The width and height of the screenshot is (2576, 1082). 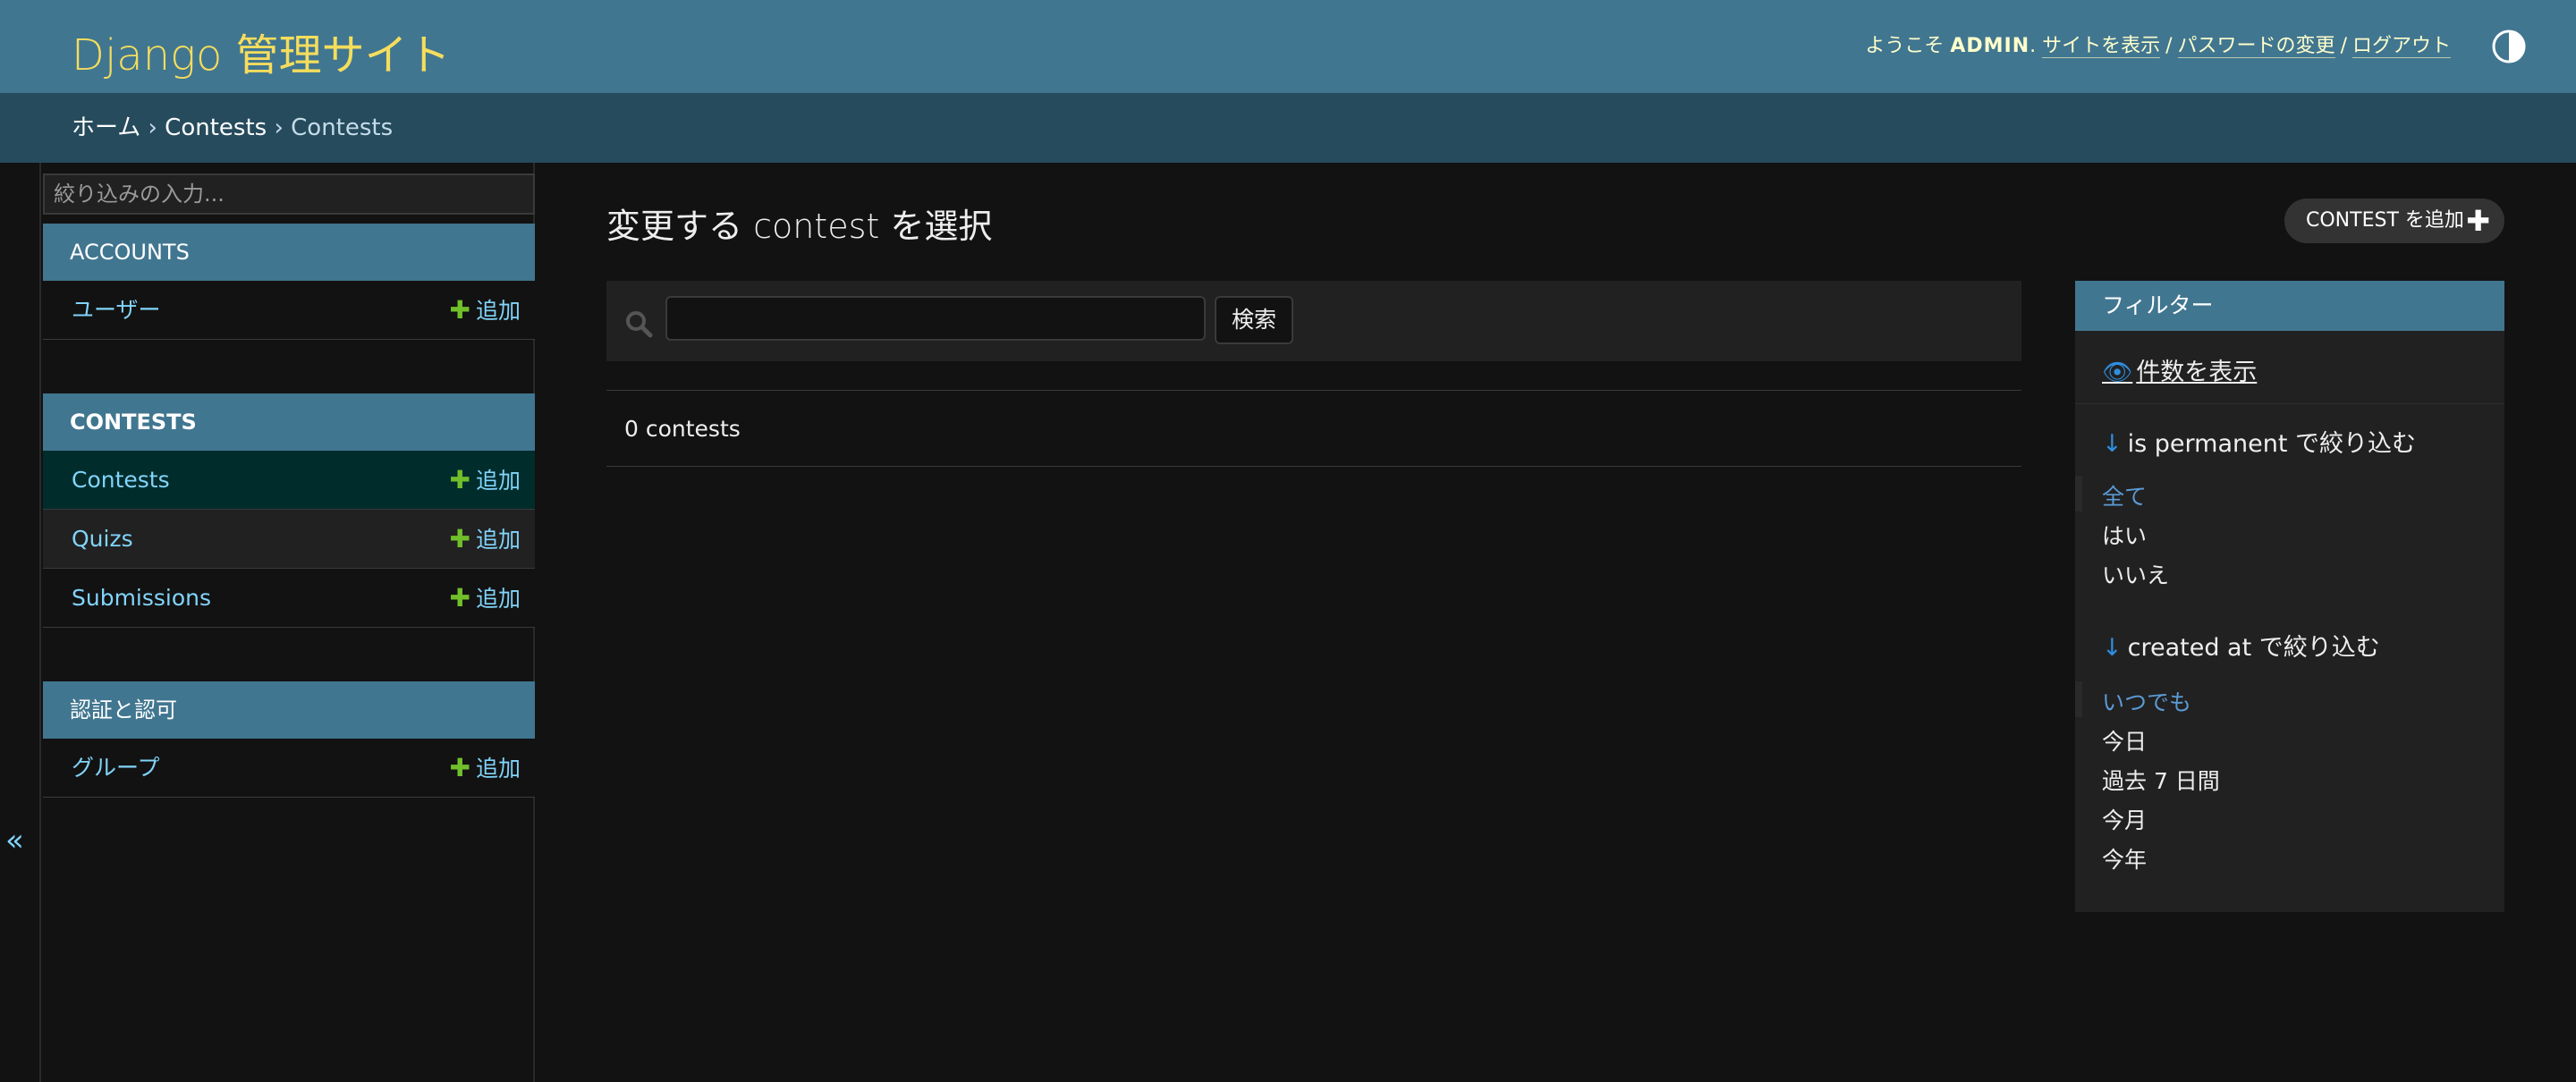 I want to click on add-contest-button: CONTEST を追加 ✚, so click(x=2394, y=221).